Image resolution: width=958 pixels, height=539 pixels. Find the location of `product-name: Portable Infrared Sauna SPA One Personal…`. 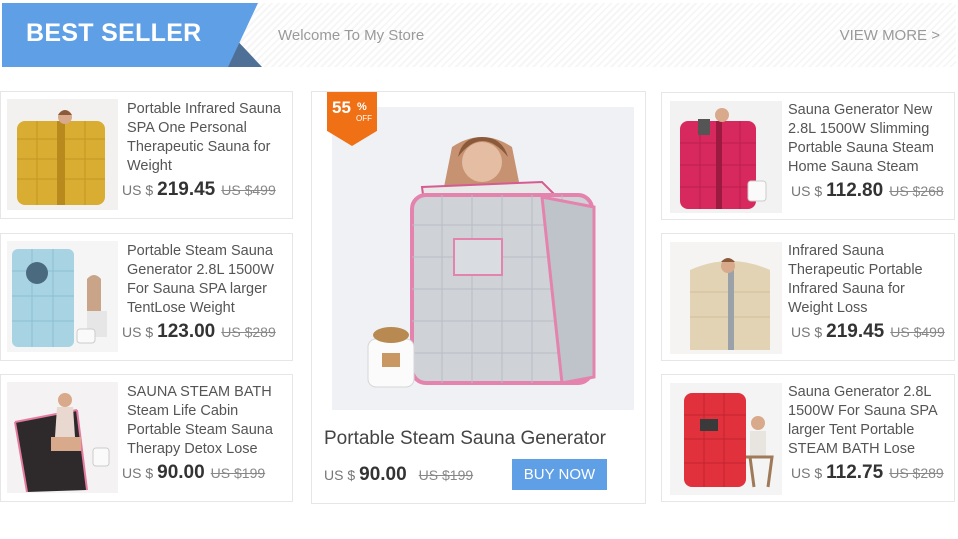

product-name: Portable Infrared Sauna SPA One Personal… is located at coordinates (206, 139).